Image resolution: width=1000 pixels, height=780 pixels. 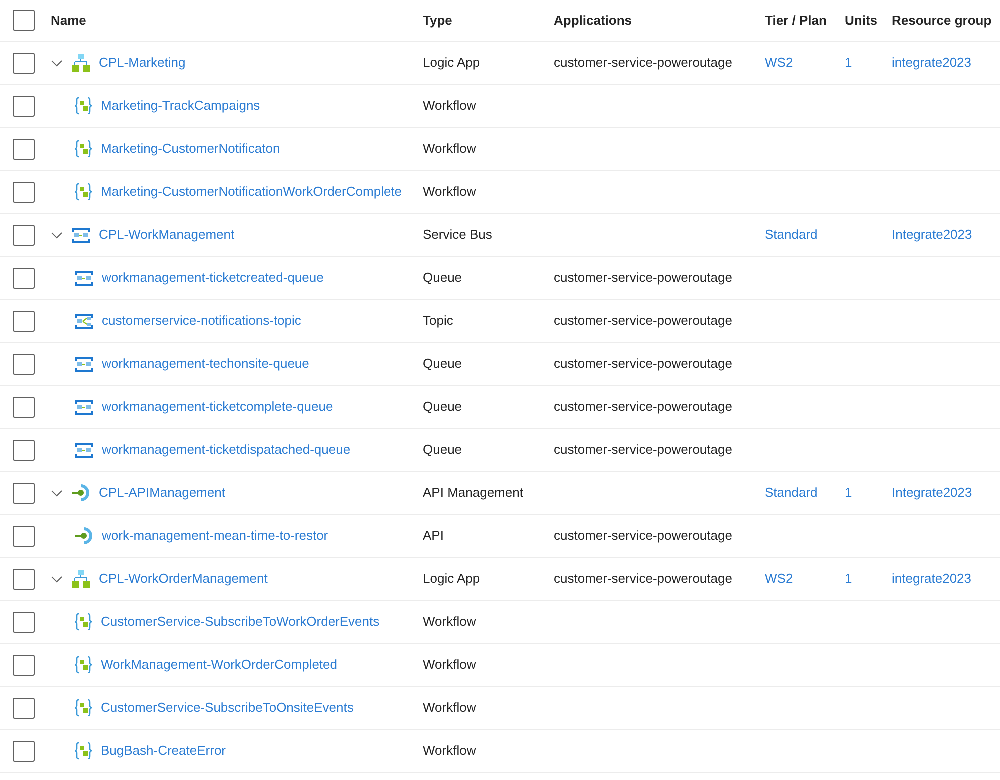 What do you see at coordinates (946, 20) in the screenshot?
I see `column-header: Resource group` at bounding box center [946, 20].